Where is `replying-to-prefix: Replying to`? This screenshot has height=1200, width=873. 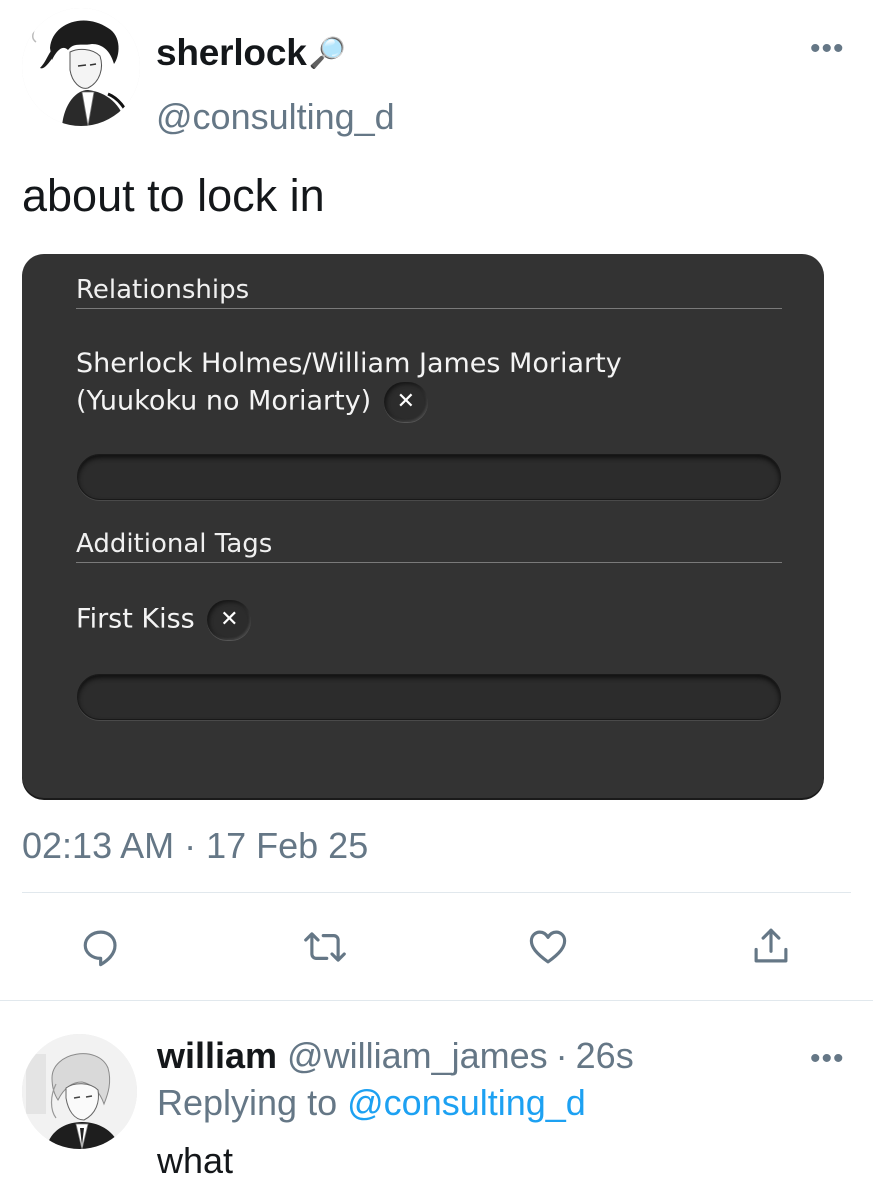 replying-to-prefix: Replying to is located at coordinates (247, 1102).